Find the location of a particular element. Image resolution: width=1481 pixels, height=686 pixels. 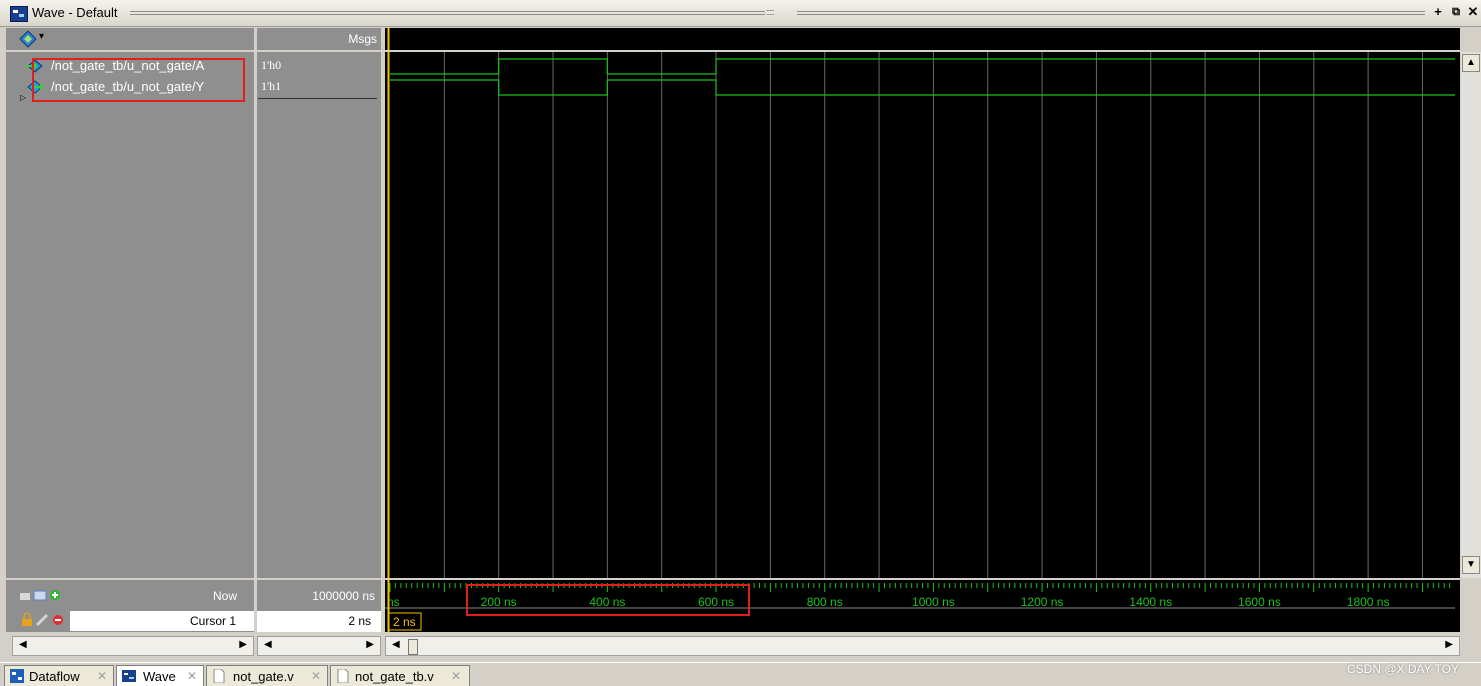

now-label: Now is located at coordinates (225, 596).